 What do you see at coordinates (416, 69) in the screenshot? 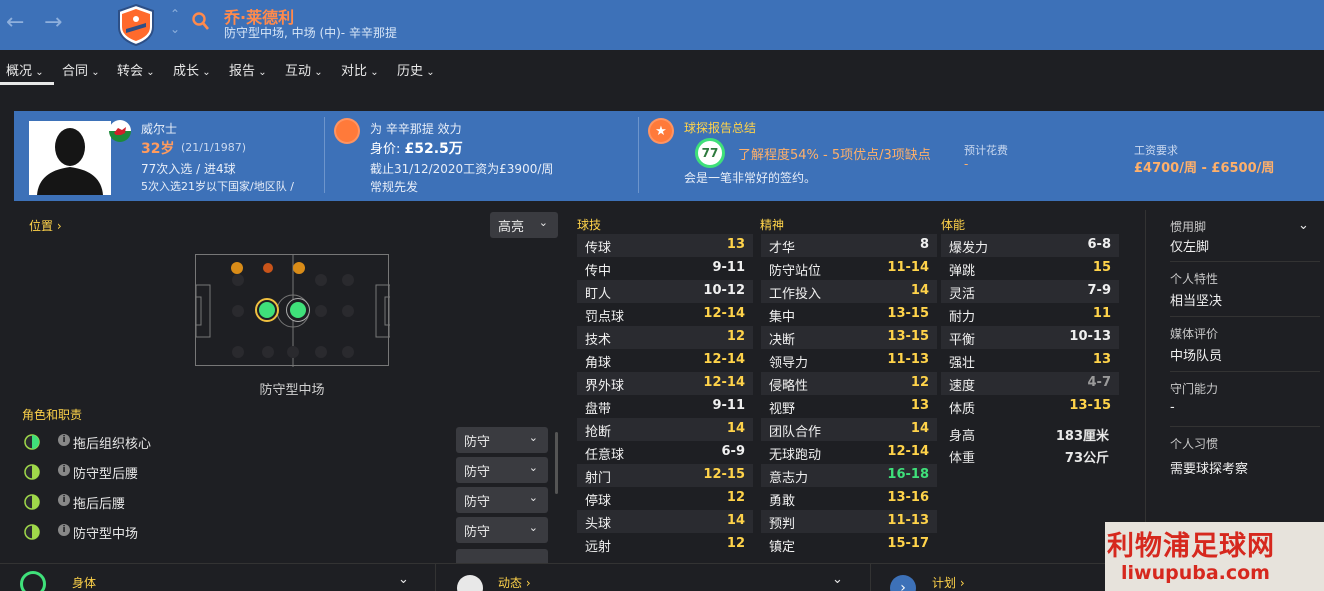
I see `tab-7: 历史 ⌄` at bounding box center [416, 69].